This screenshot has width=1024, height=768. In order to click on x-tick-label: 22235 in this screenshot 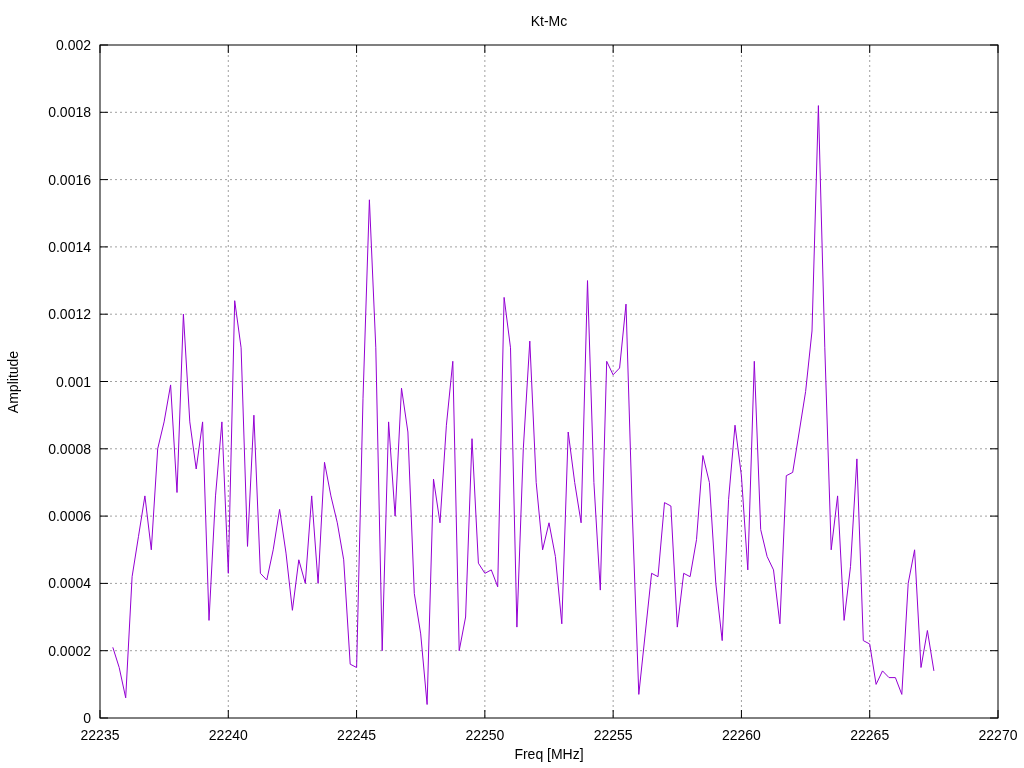, I will do `click(100, 735)`.